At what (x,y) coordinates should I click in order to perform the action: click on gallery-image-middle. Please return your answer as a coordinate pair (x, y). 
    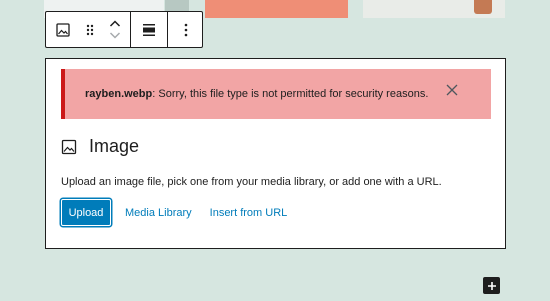
    Looking at the image, I should click on (276, 9).